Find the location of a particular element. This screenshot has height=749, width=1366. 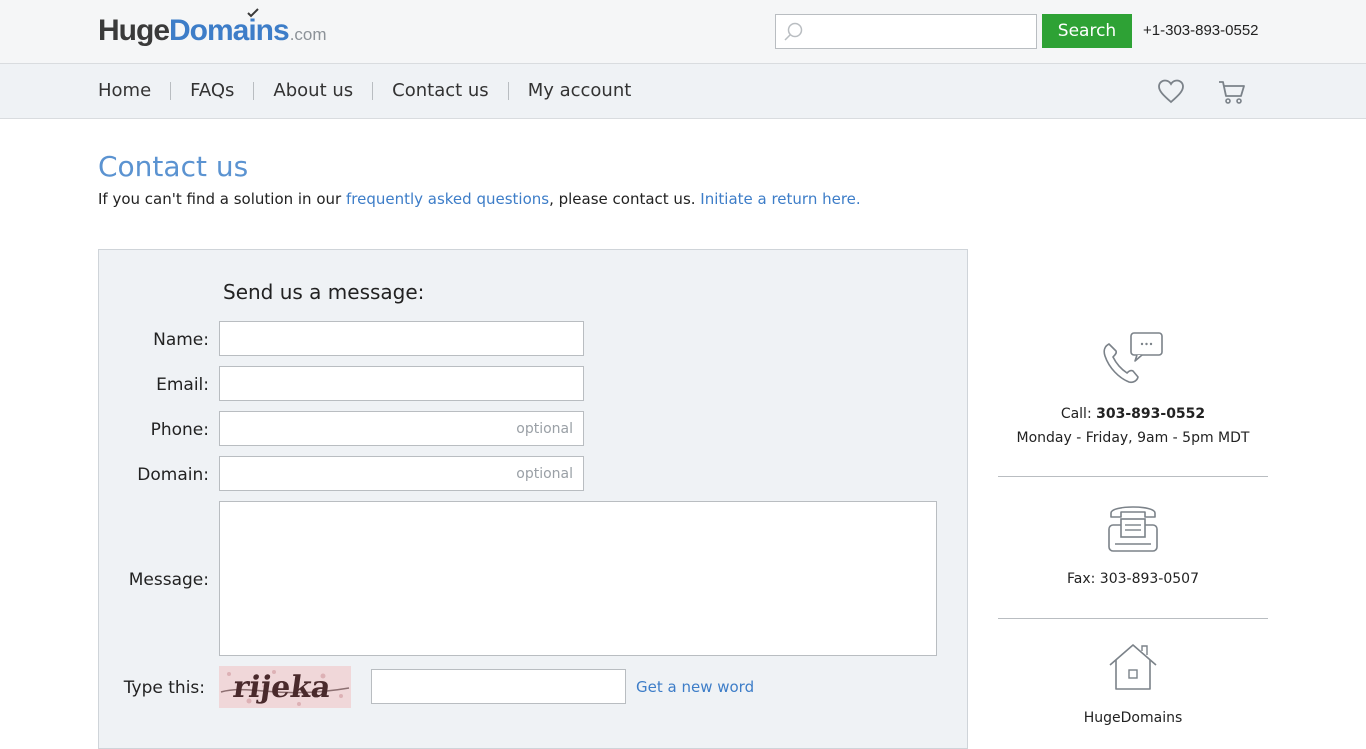

intro-middle: , please contact us. is located at coordinates (625, 199).